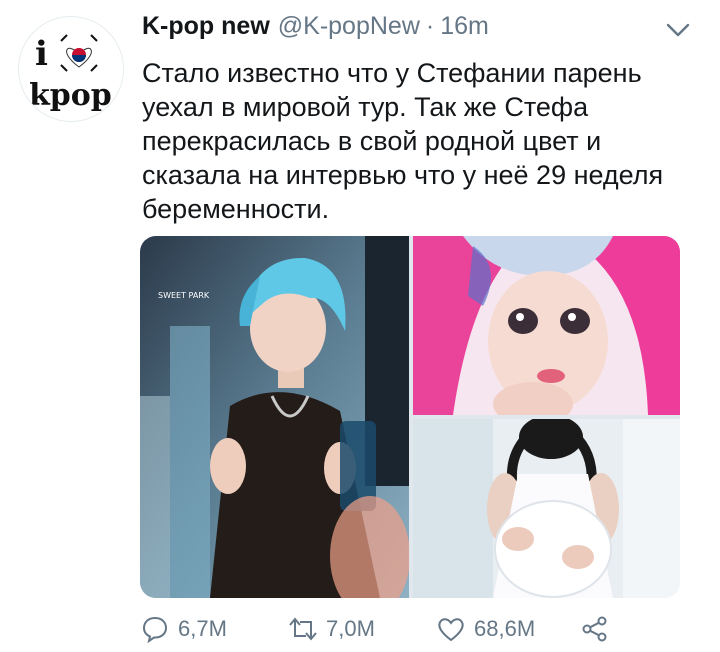  I want to click on like-button: 68,6M, so click(485, 629).